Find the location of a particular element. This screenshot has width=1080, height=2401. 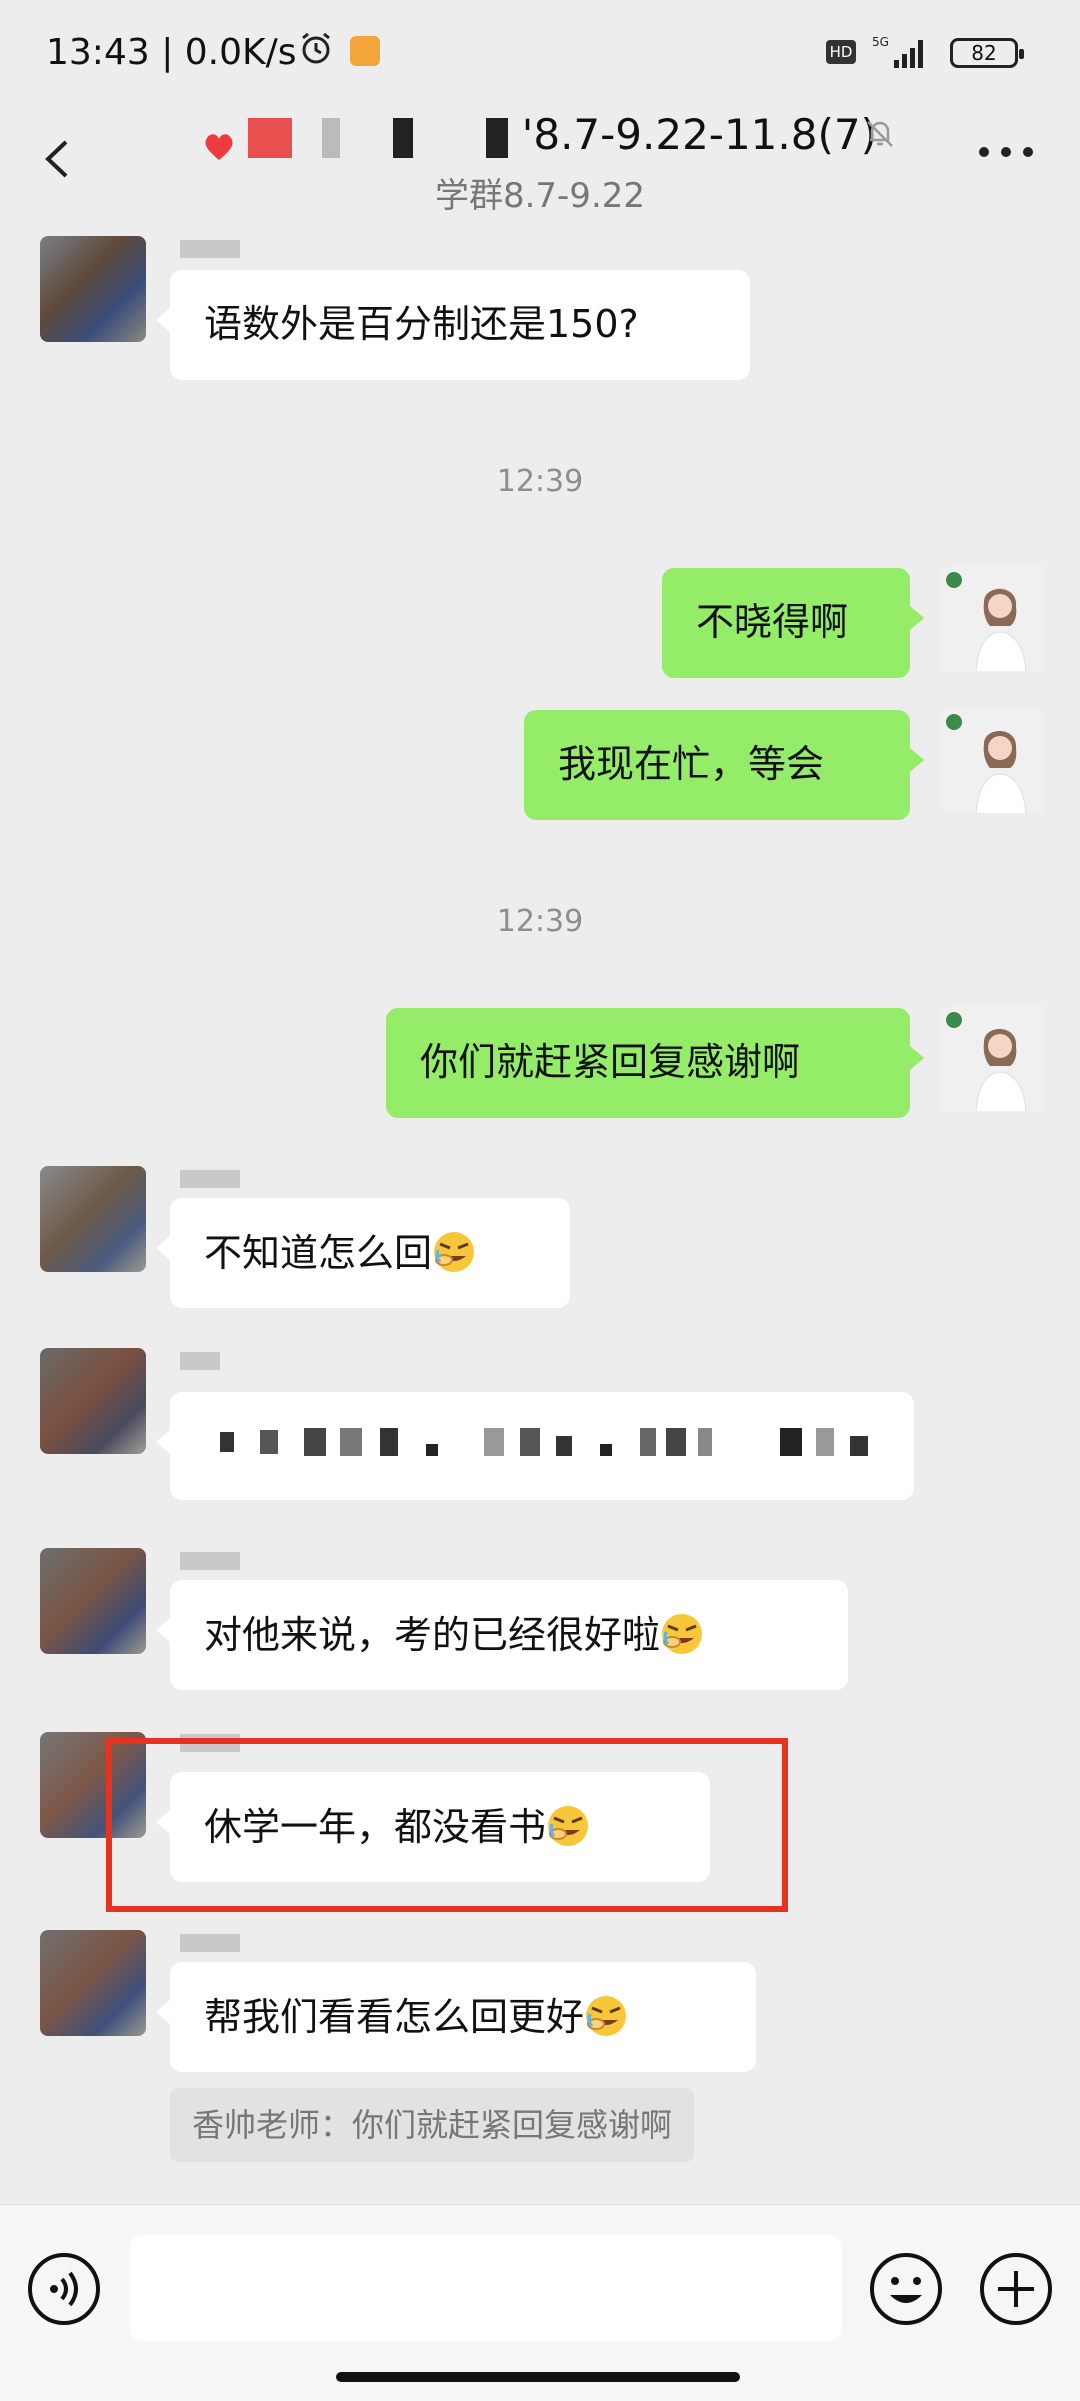

message-bubble: 不知道怎么回 is located at coordinates (363, 1253).